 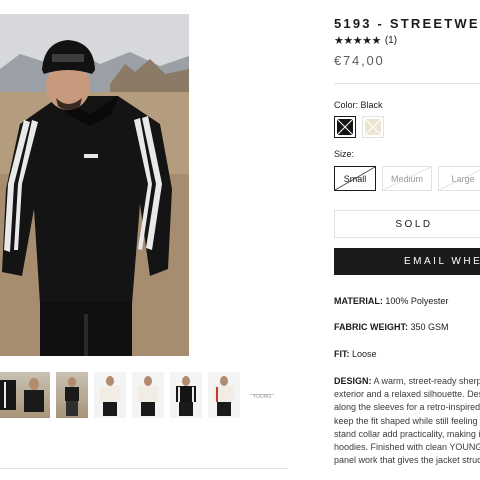 I want to click on gallery-divider, so click(x=144, y=468).